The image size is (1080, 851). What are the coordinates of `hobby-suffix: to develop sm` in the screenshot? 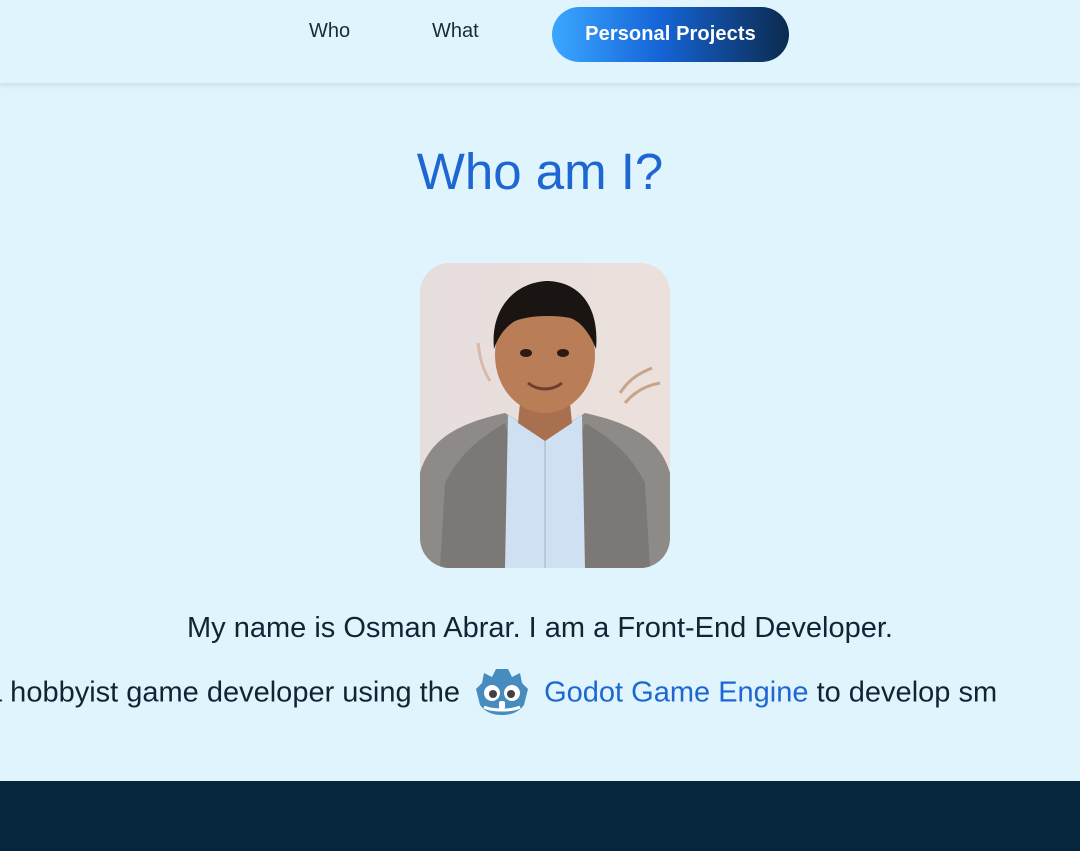 It's located at (907, 692).